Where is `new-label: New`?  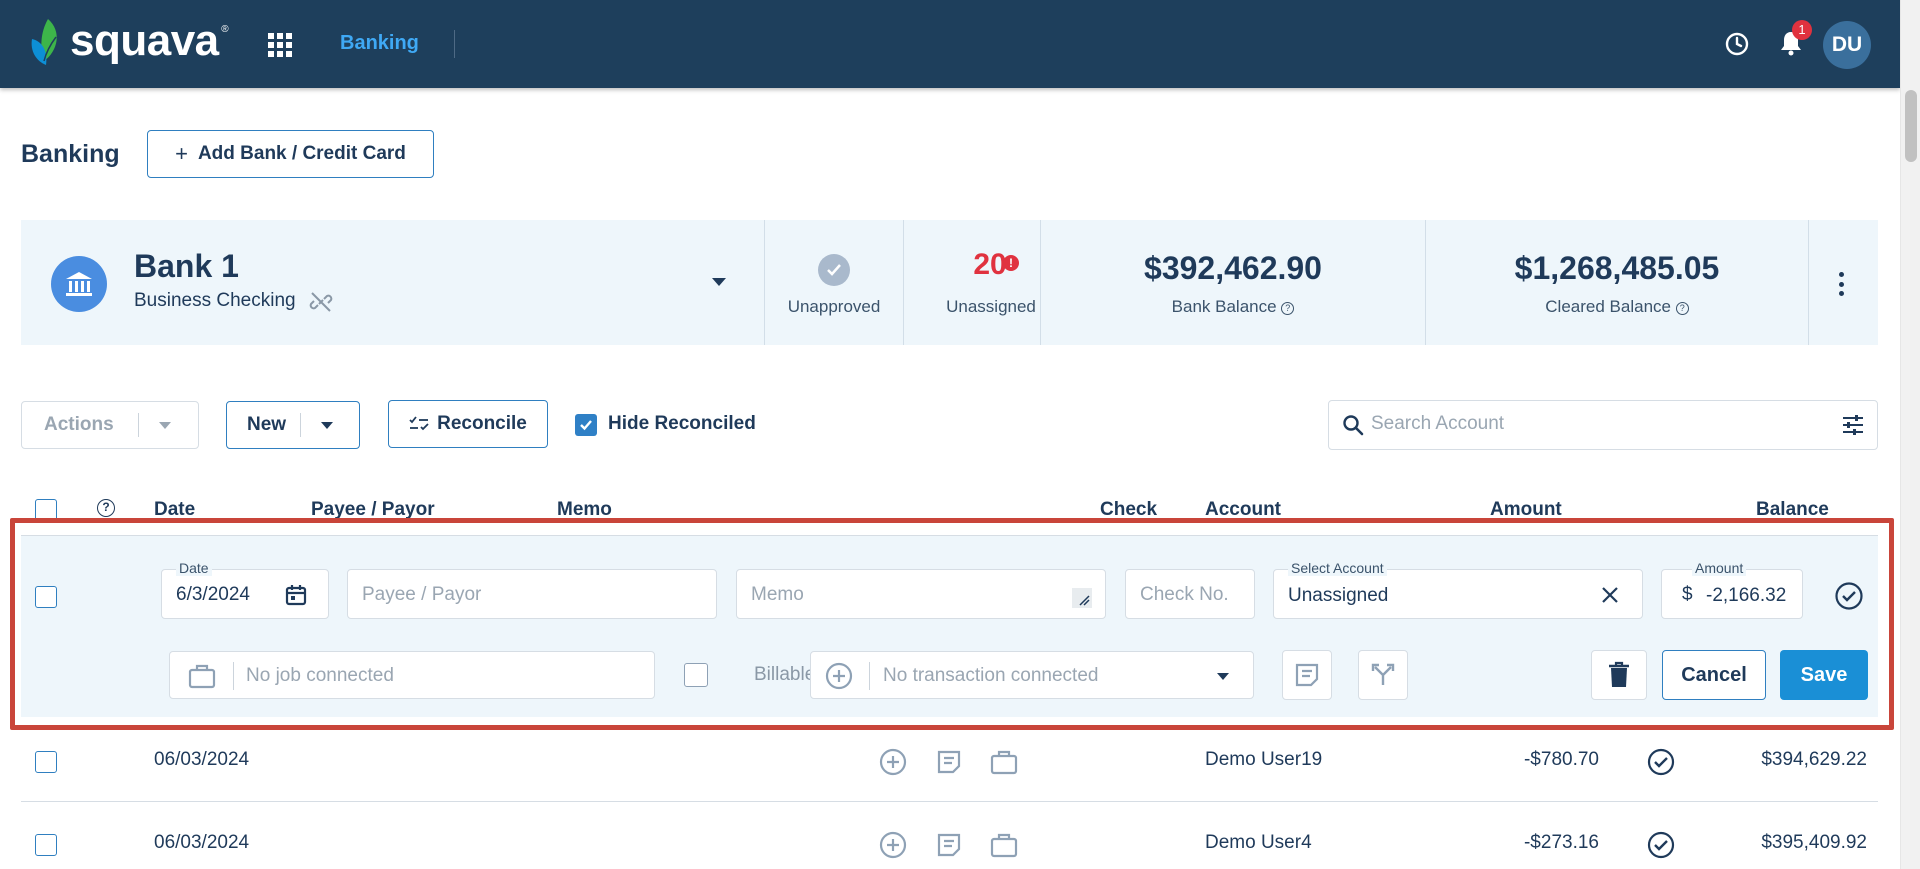
new-label: New is located at coordinates (267, 424).